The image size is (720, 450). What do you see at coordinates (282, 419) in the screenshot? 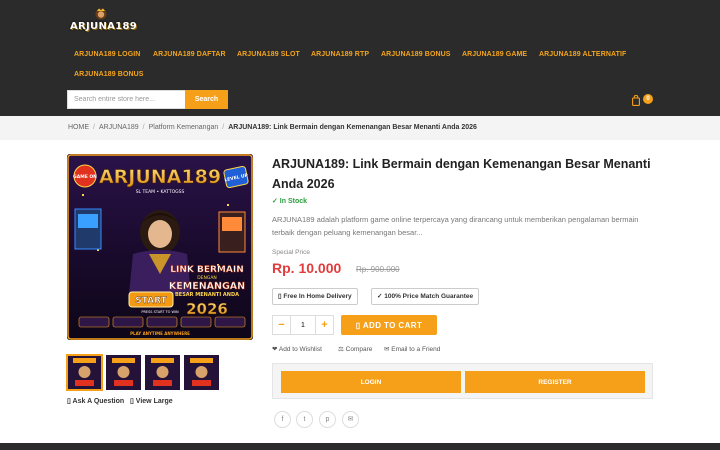
I see `facebook-share-icon: f` at bounding box center [282, 419].